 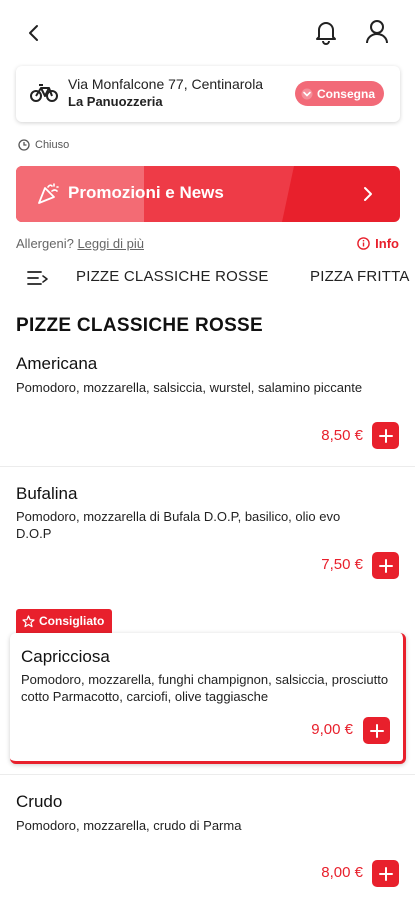 I want to click on recommended-label: Consigliato, so click(x=72, y=621).